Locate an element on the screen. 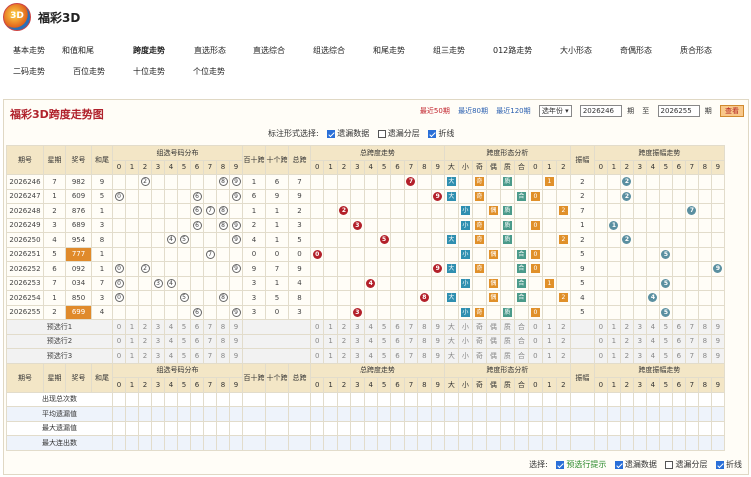  nav-item: 基本走势 is located at coordinates (29, 50).